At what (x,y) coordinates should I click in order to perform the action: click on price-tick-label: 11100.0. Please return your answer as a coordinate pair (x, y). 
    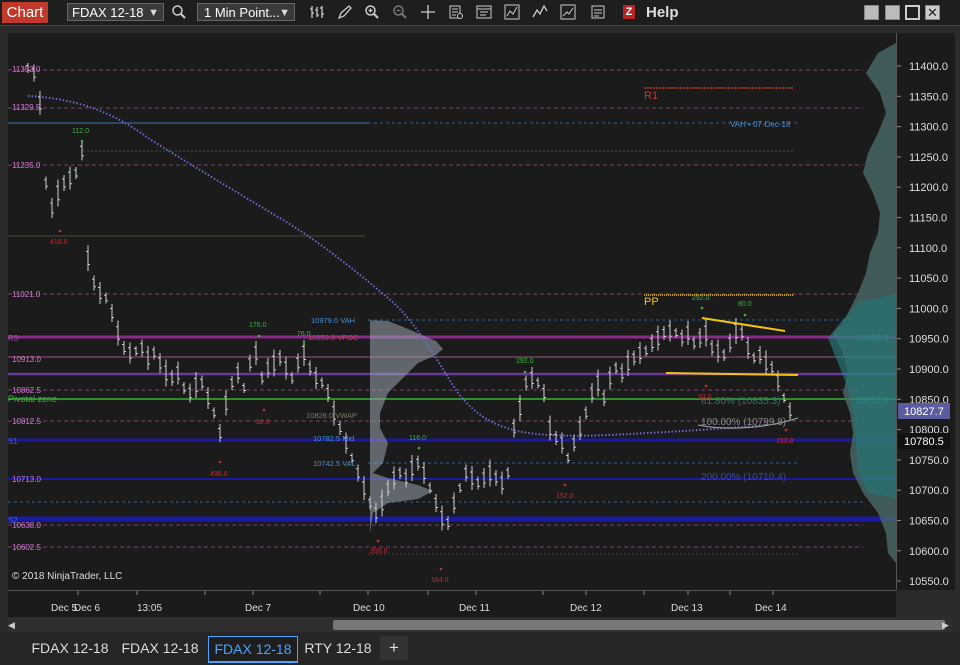
    Looking at the image, I should click on (928, 249).